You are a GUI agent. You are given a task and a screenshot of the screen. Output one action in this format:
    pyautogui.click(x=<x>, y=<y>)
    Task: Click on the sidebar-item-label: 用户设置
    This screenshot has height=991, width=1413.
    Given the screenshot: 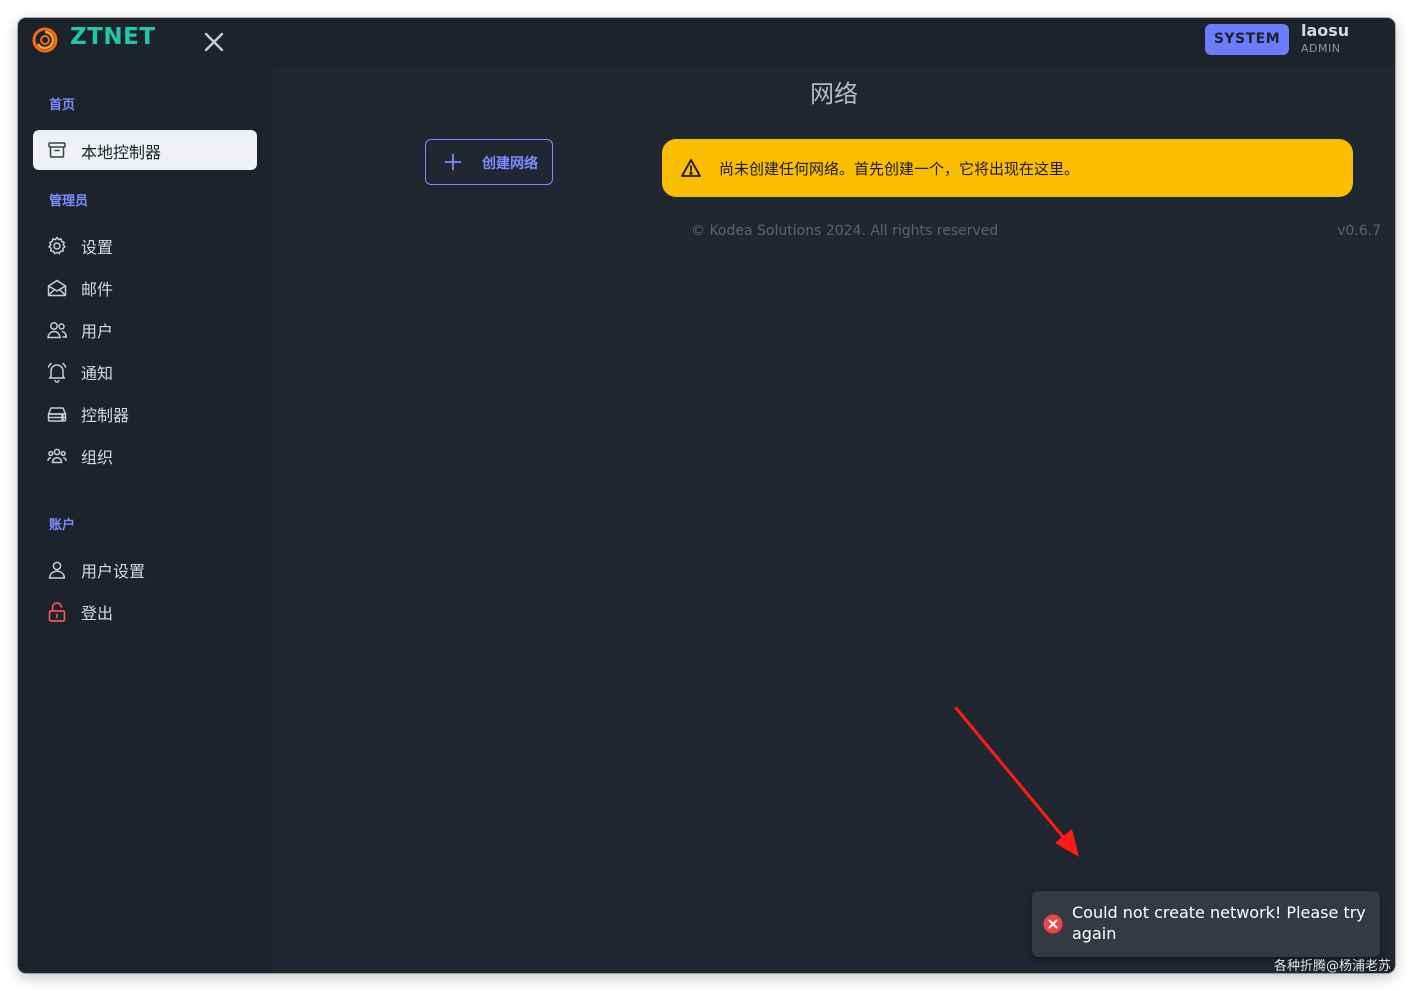 What is the action you would take?
    pyautogui.click(x=113, y=571)
    